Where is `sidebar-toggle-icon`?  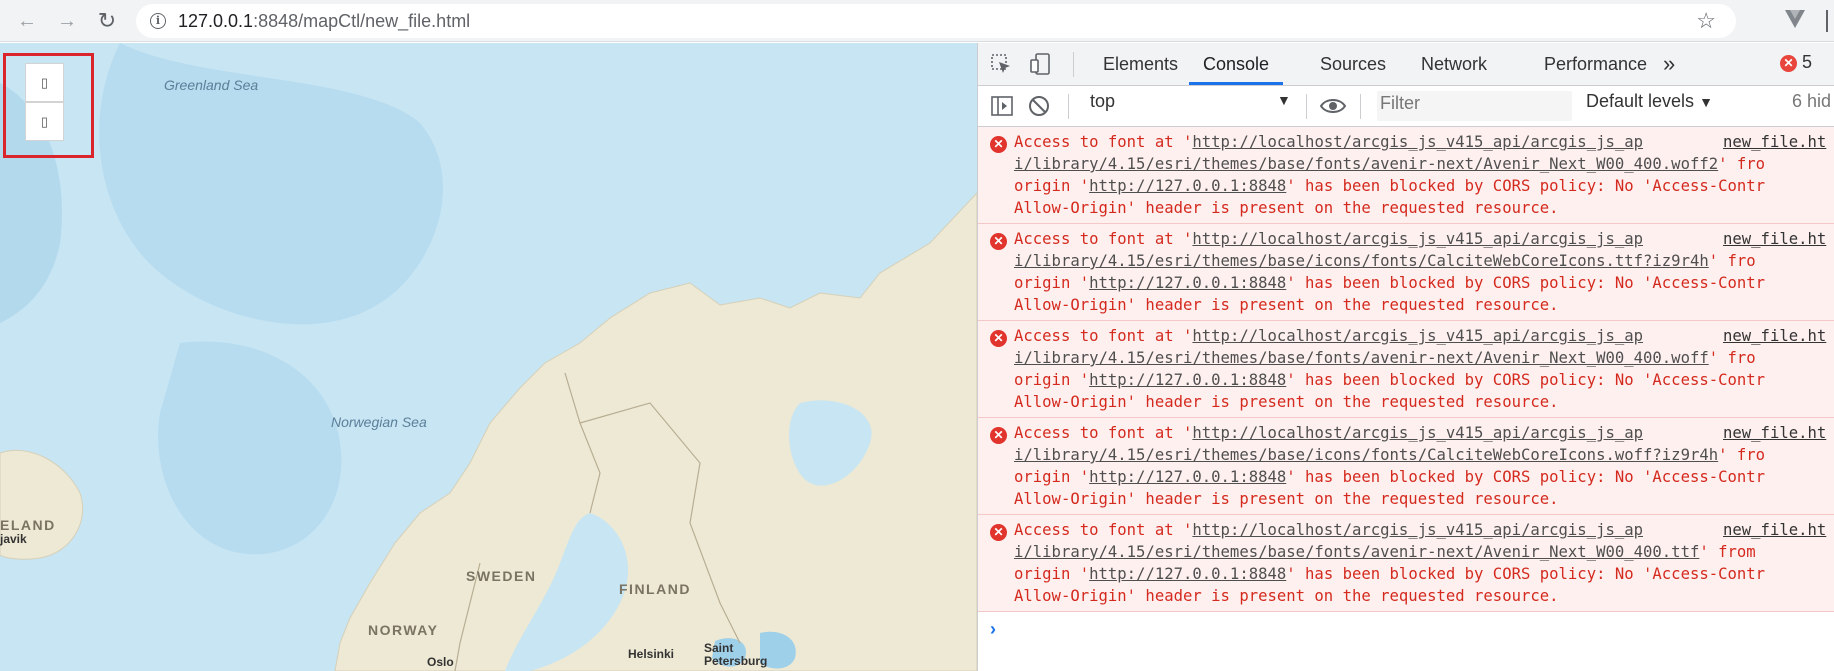 sidebar-toggle-icon is located at coordinates (1002, 106).